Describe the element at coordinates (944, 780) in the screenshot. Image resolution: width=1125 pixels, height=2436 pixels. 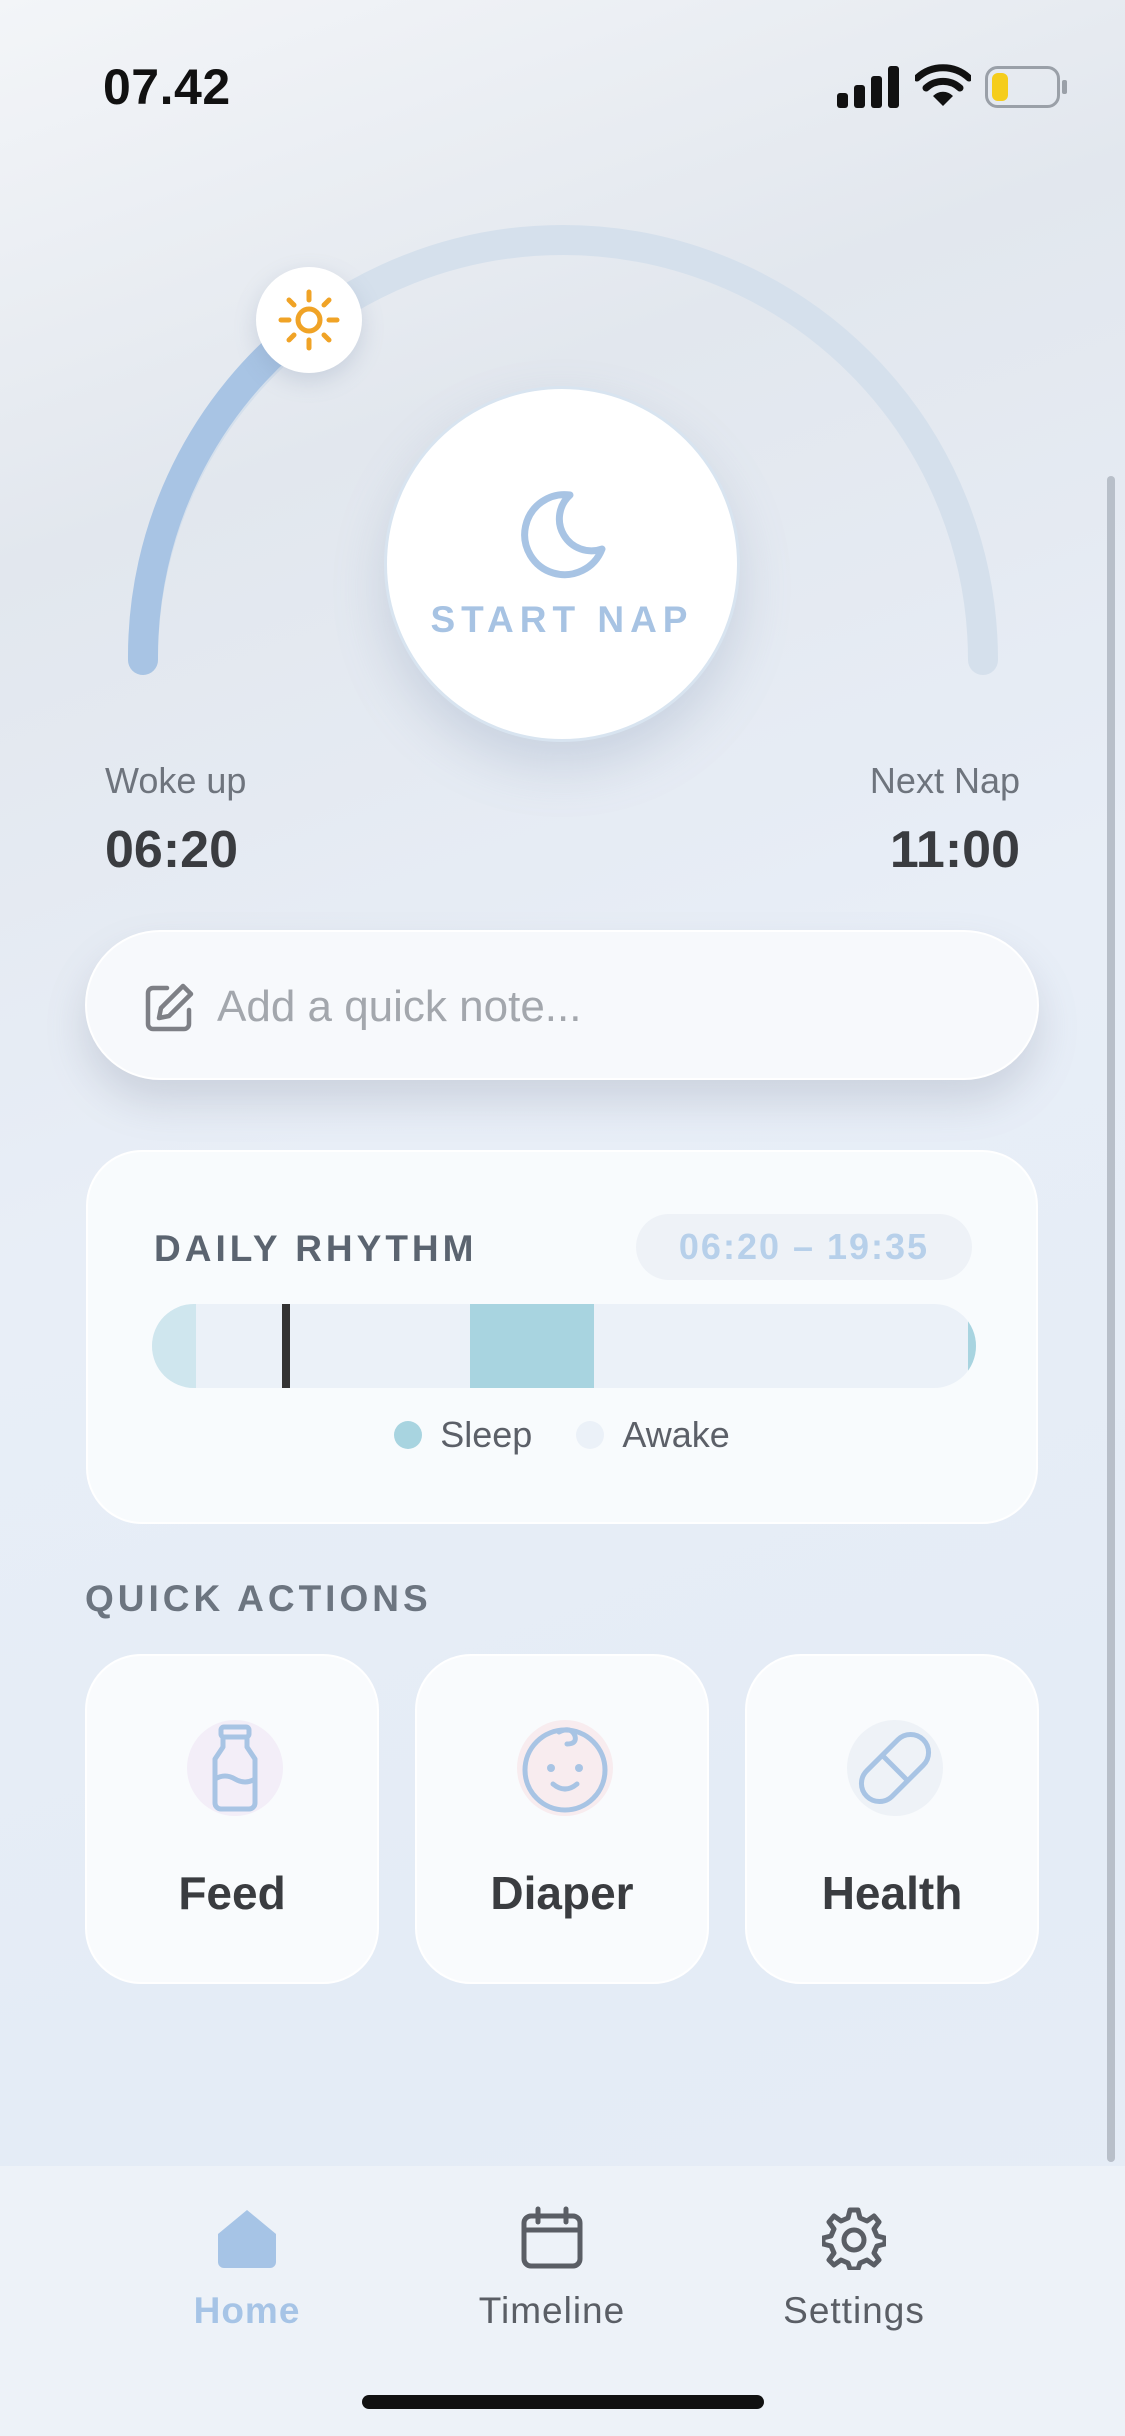
I see `next-nap-caption: Next Nap` at that location.